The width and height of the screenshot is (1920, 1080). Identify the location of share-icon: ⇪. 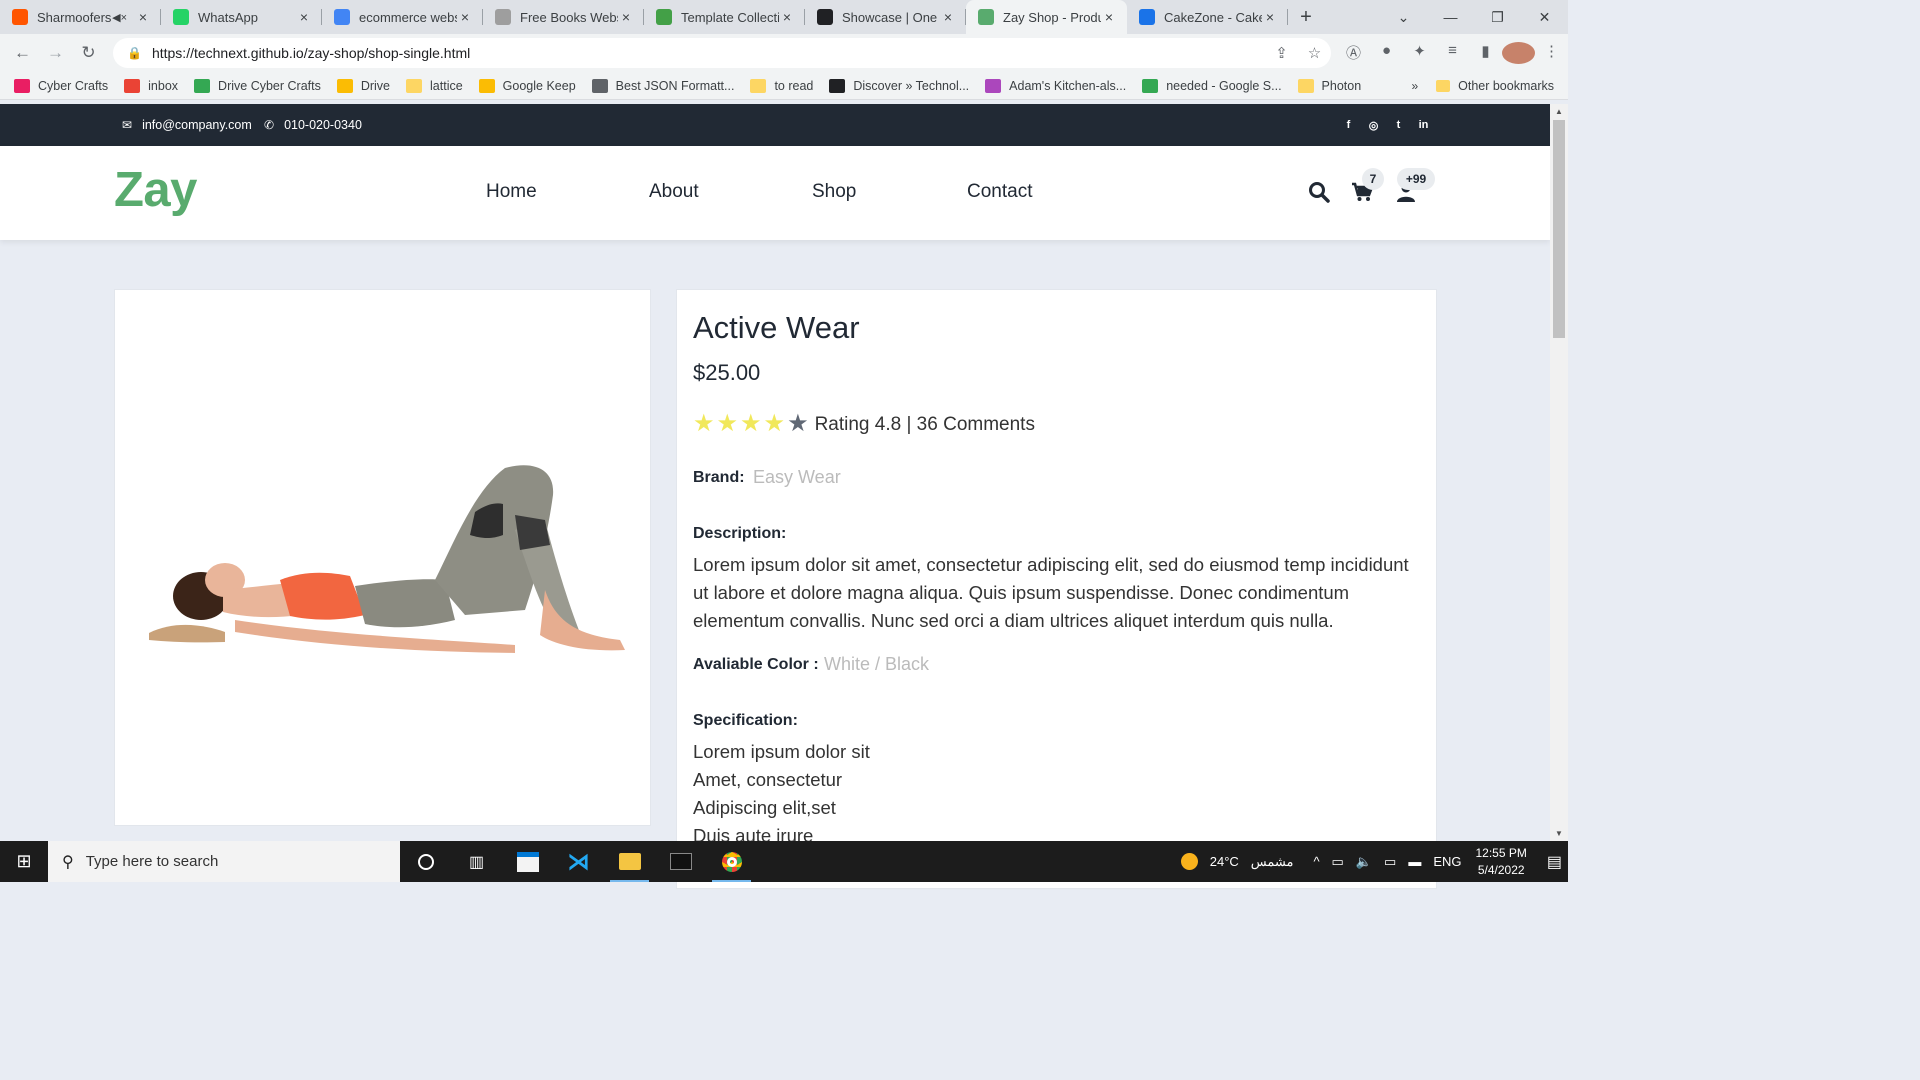
(1281, 53).